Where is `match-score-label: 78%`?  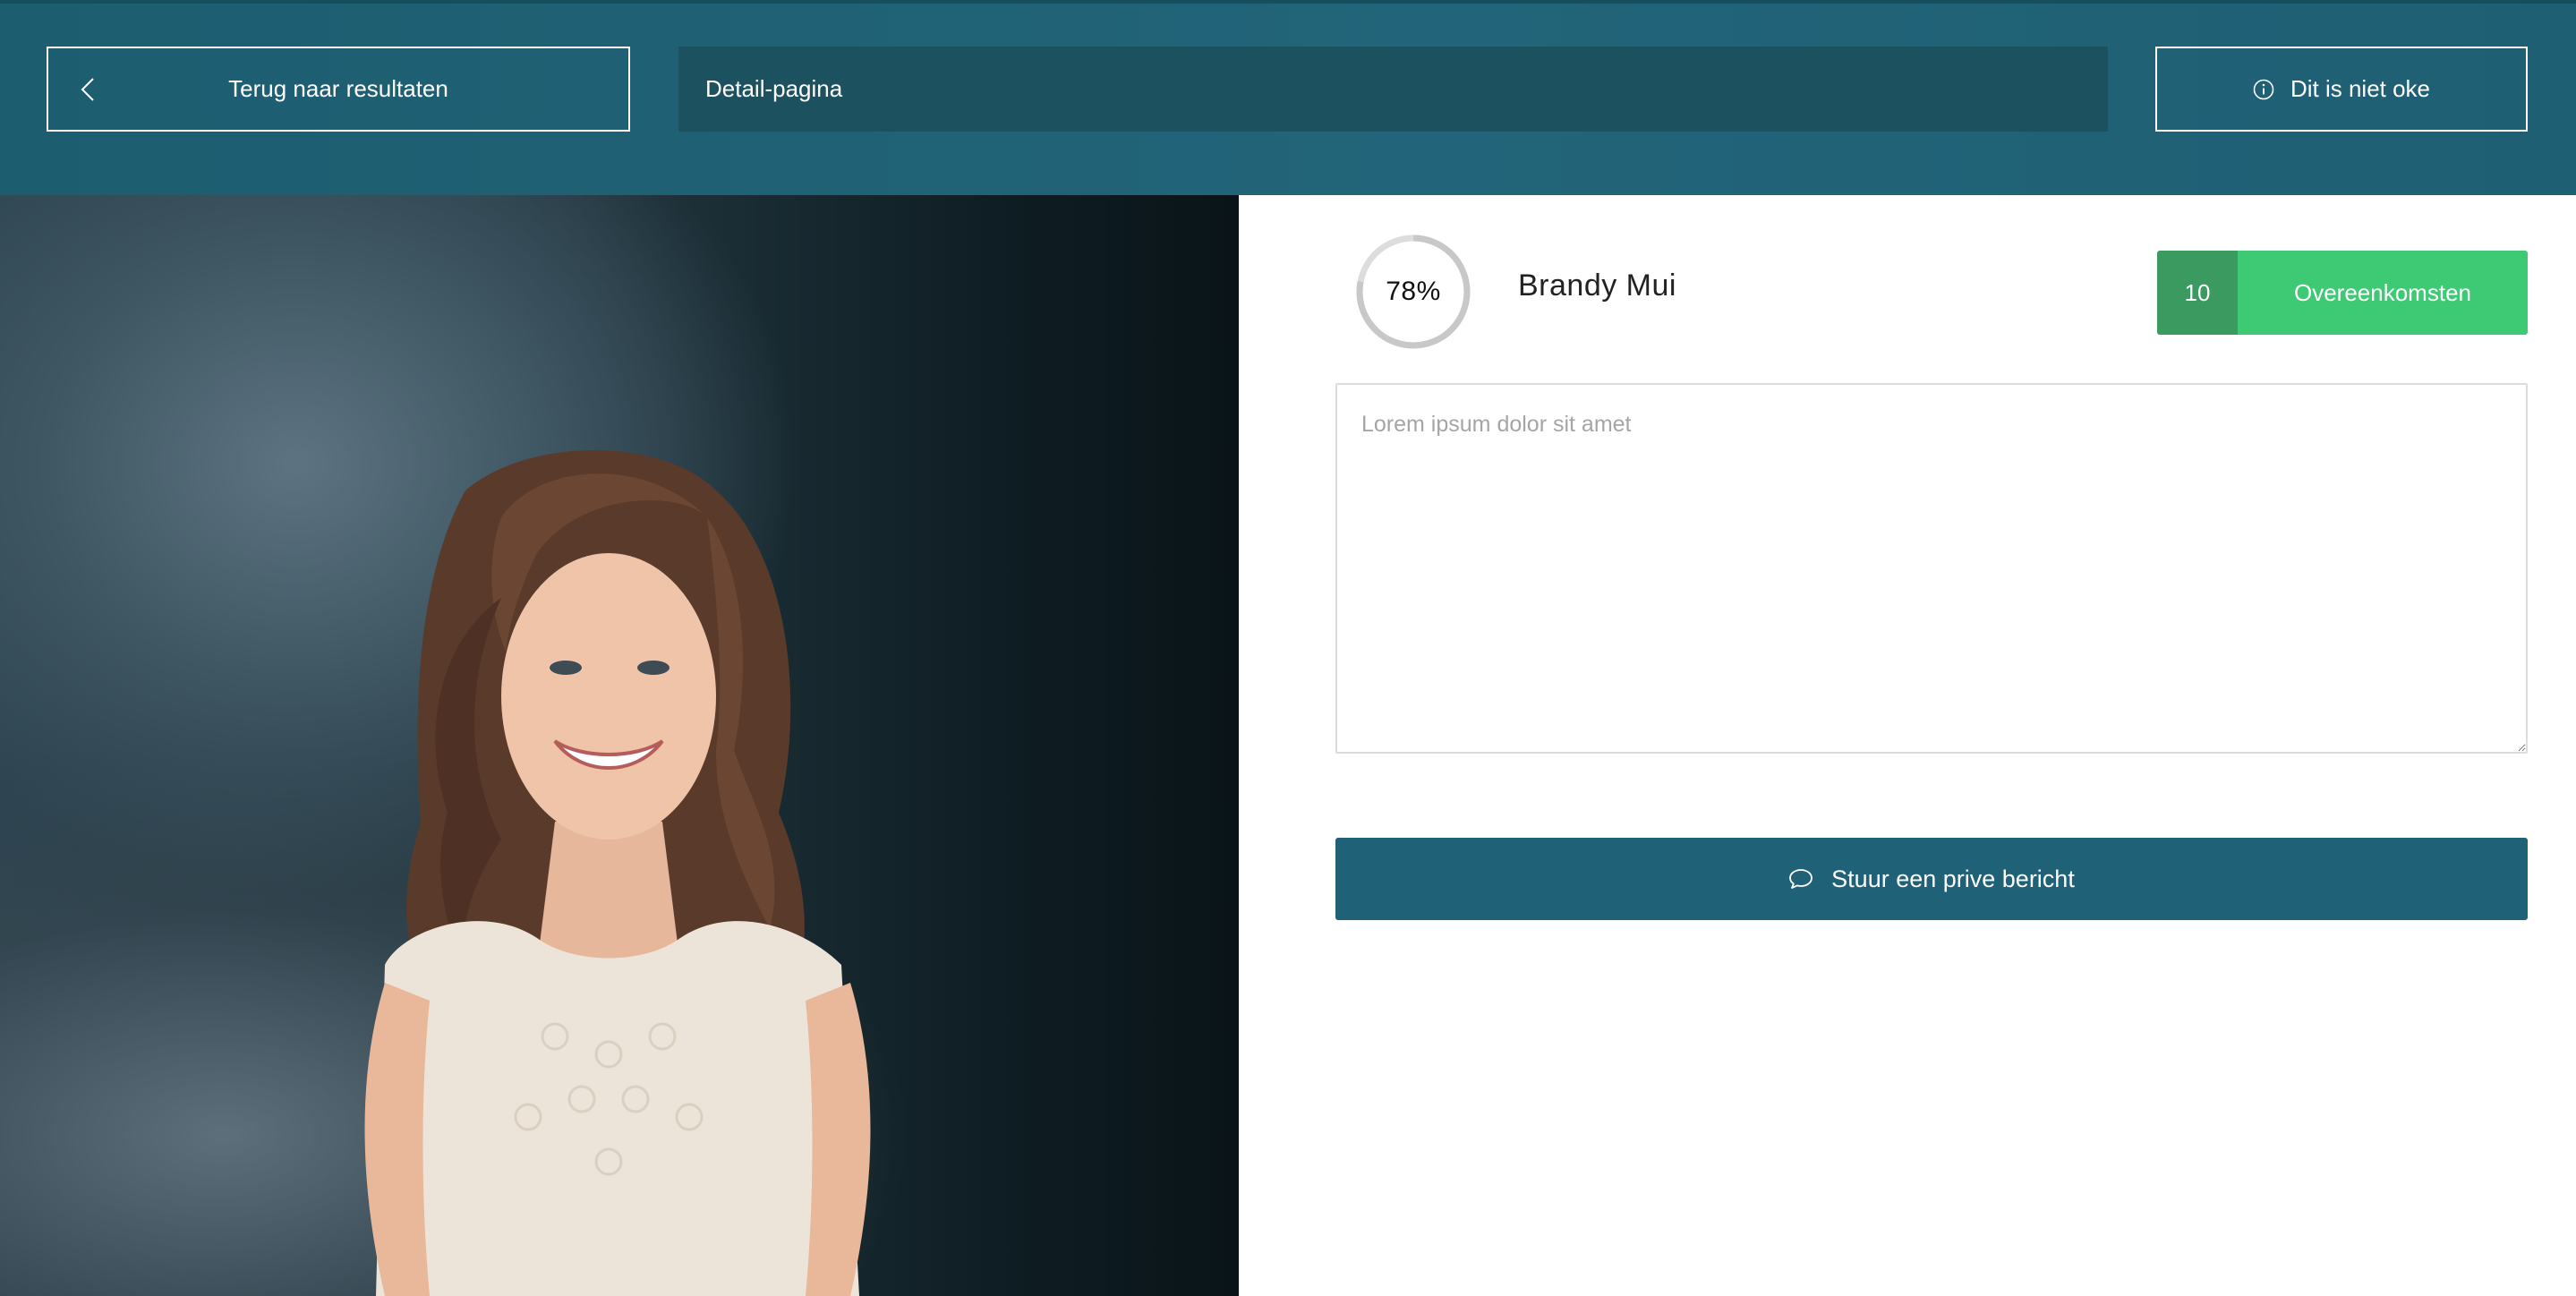 match-score-label: 78% is located at coordinates (1413, 291).